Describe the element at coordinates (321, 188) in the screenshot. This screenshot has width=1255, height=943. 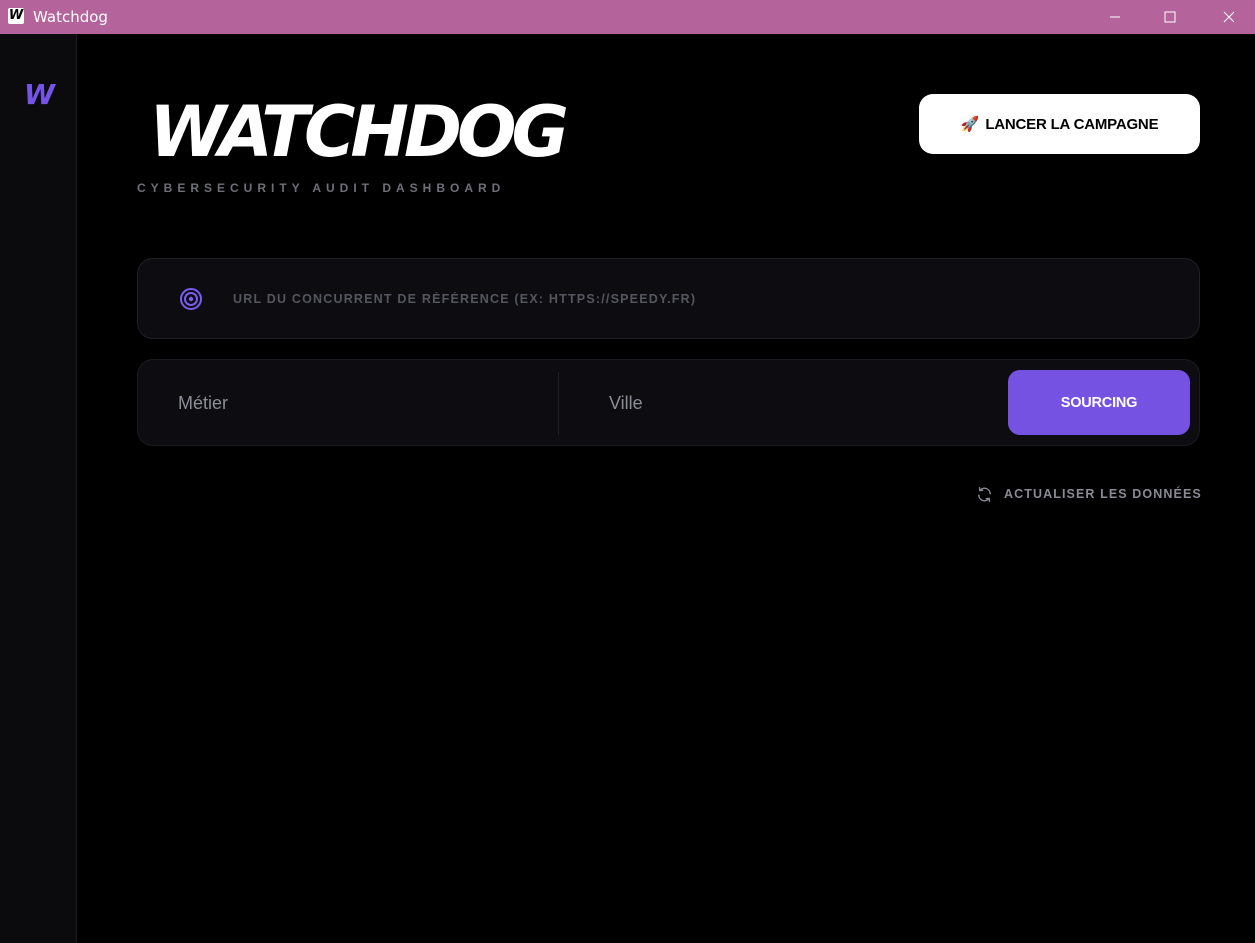
I see `page-subtitle: CYBERSECURITY AUDIT DASHBOARD` at that location.